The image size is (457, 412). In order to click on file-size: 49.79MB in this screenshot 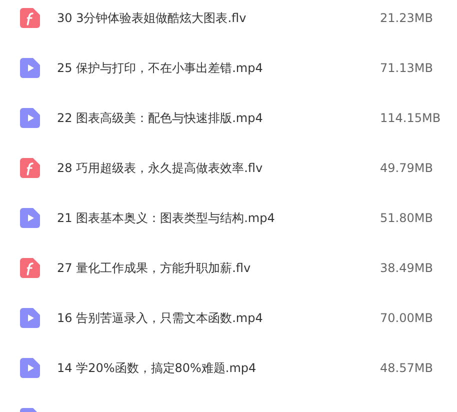, I will do `click(406, 168)`.